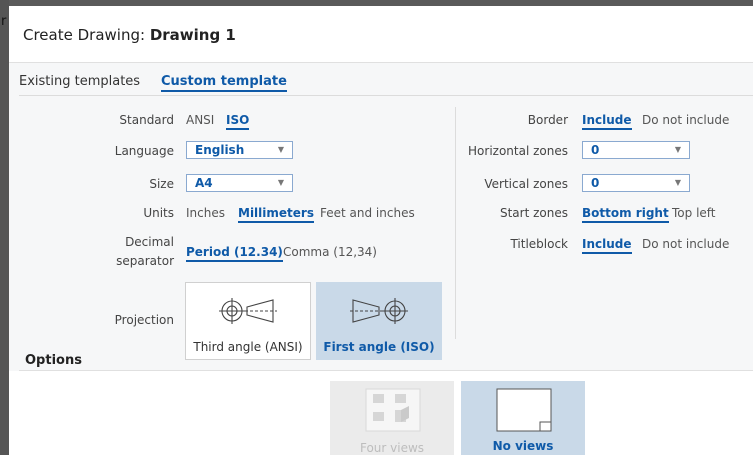 The image size is (753, 455). I want to click on dialog-title: Create Drawing: Drawing 1, so click(129, 35).